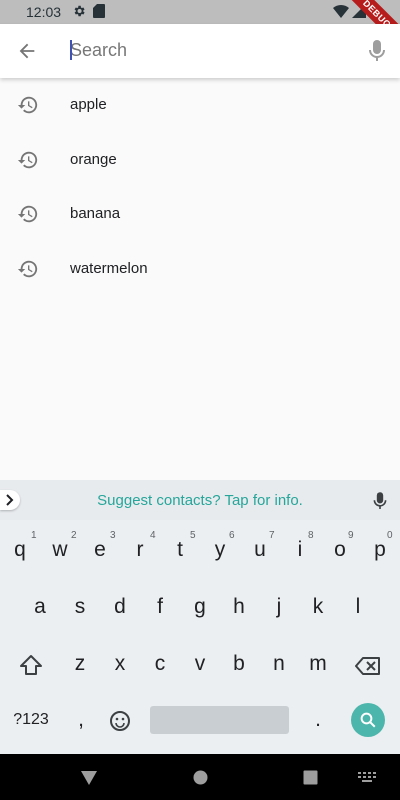 The height and width of the screenshot is (800, 400). What do you see at coordinates (80, 607) in the screenshot?
I see `key-s: s` at bounding box center [80, 607].